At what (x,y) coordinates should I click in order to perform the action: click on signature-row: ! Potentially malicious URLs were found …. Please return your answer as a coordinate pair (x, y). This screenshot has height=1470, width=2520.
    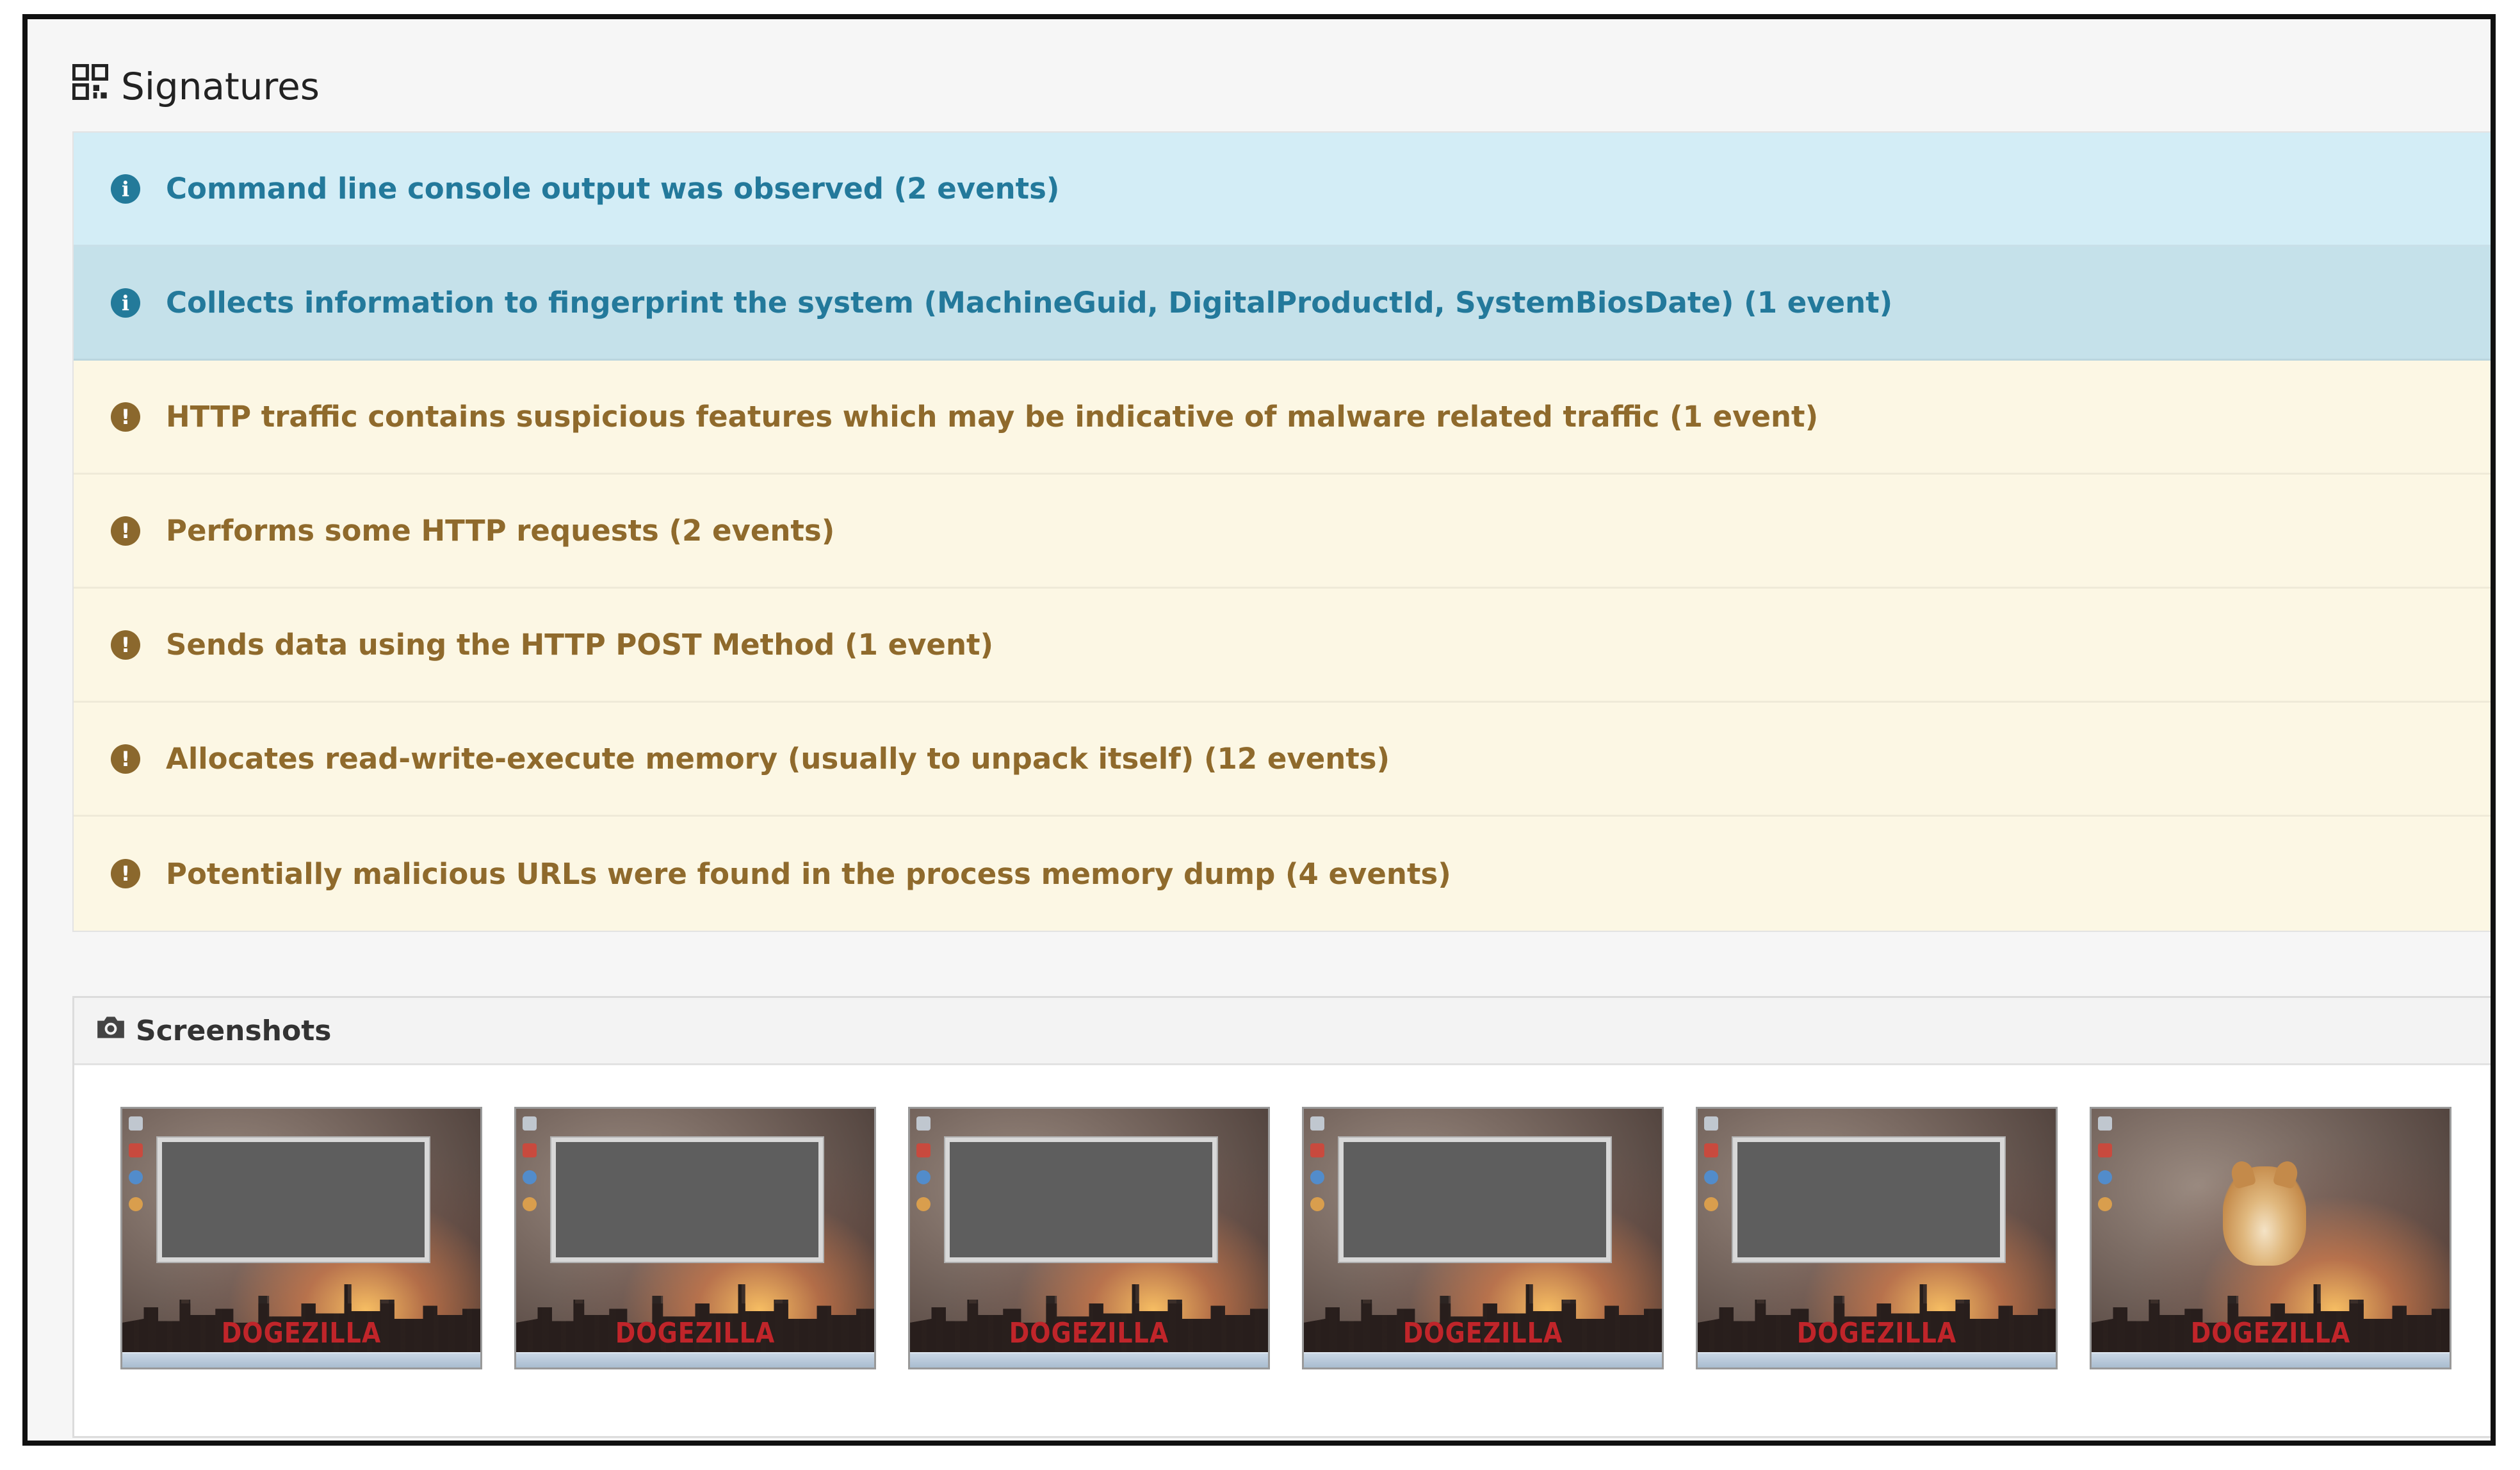
    Looking at the image, I should click on (1283, 874).